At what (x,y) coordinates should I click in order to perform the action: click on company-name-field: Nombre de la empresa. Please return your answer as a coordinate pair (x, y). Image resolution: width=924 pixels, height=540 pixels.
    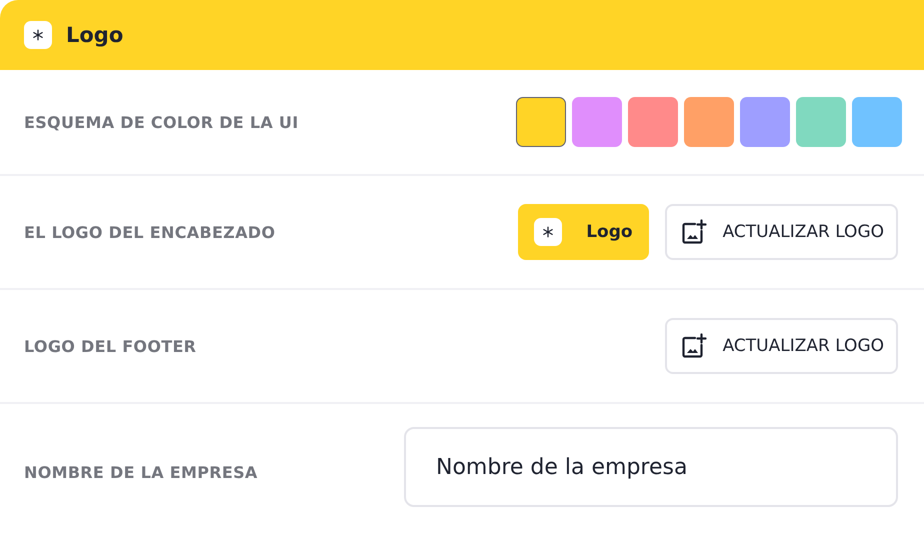
    Looking at the image, I should click on (651, 467).